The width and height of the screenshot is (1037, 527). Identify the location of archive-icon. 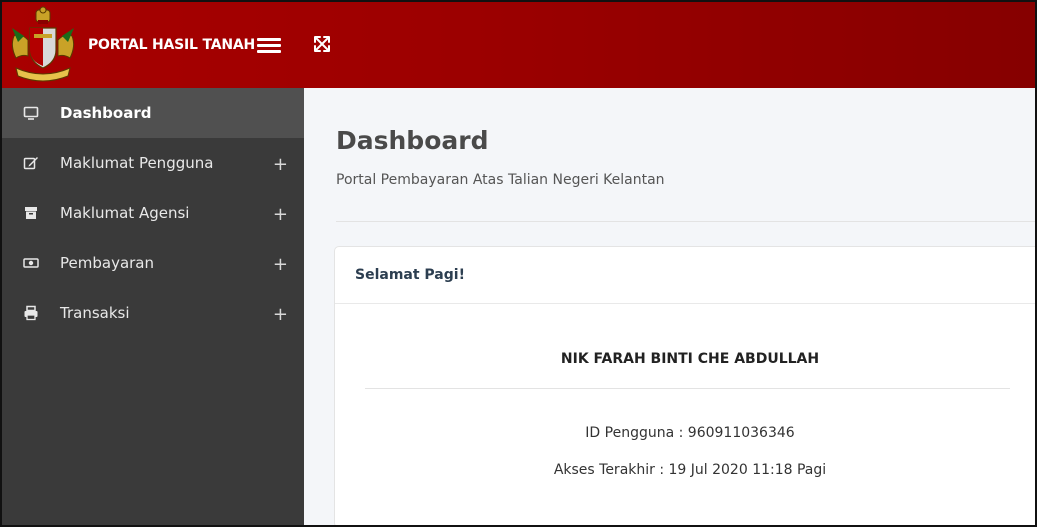
(31, 213).